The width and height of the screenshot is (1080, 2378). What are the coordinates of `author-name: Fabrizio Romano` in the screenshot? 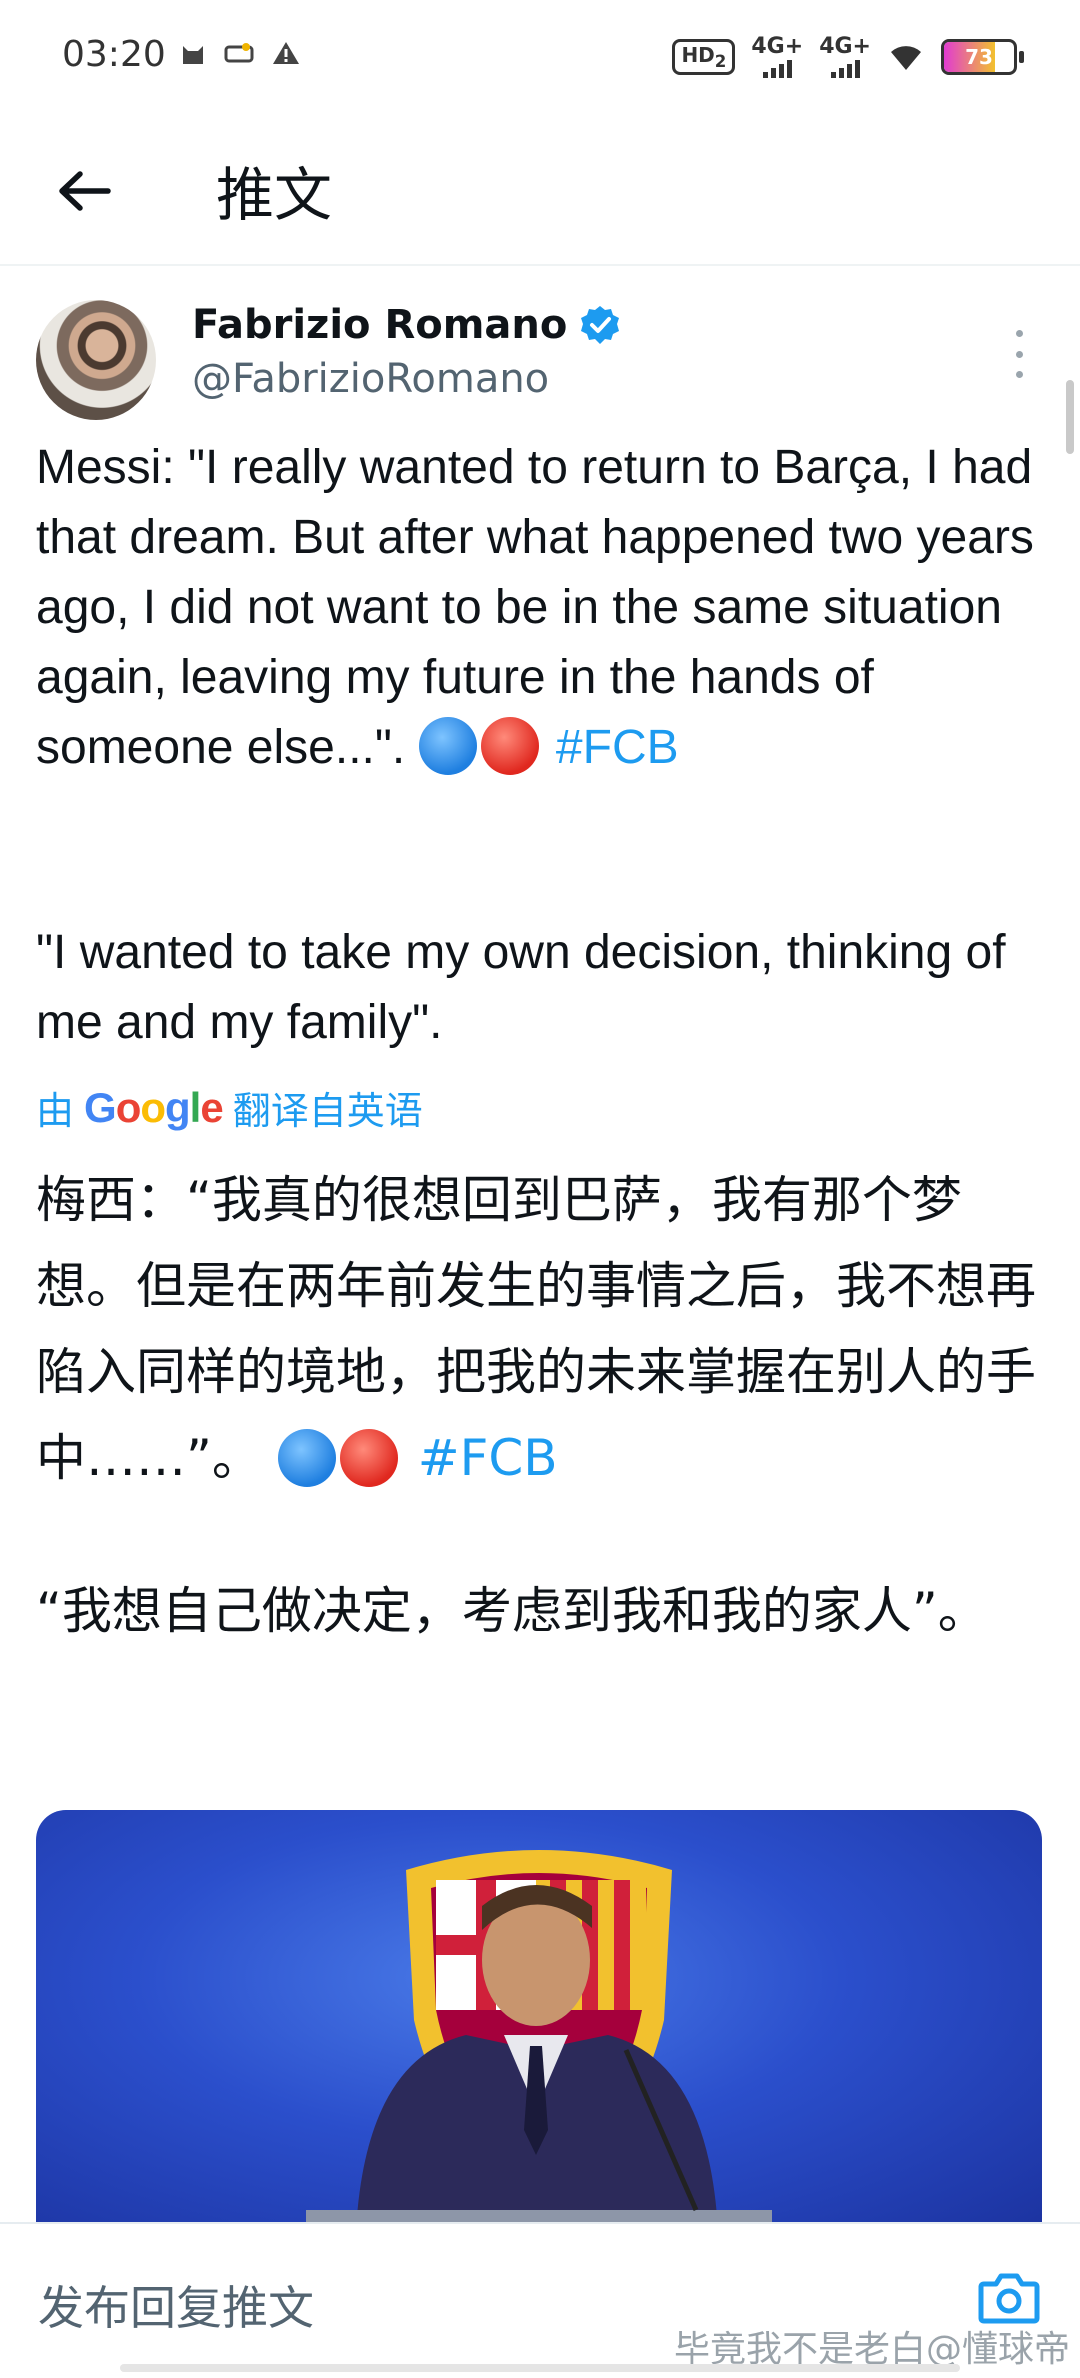 It's located at (380, 325).